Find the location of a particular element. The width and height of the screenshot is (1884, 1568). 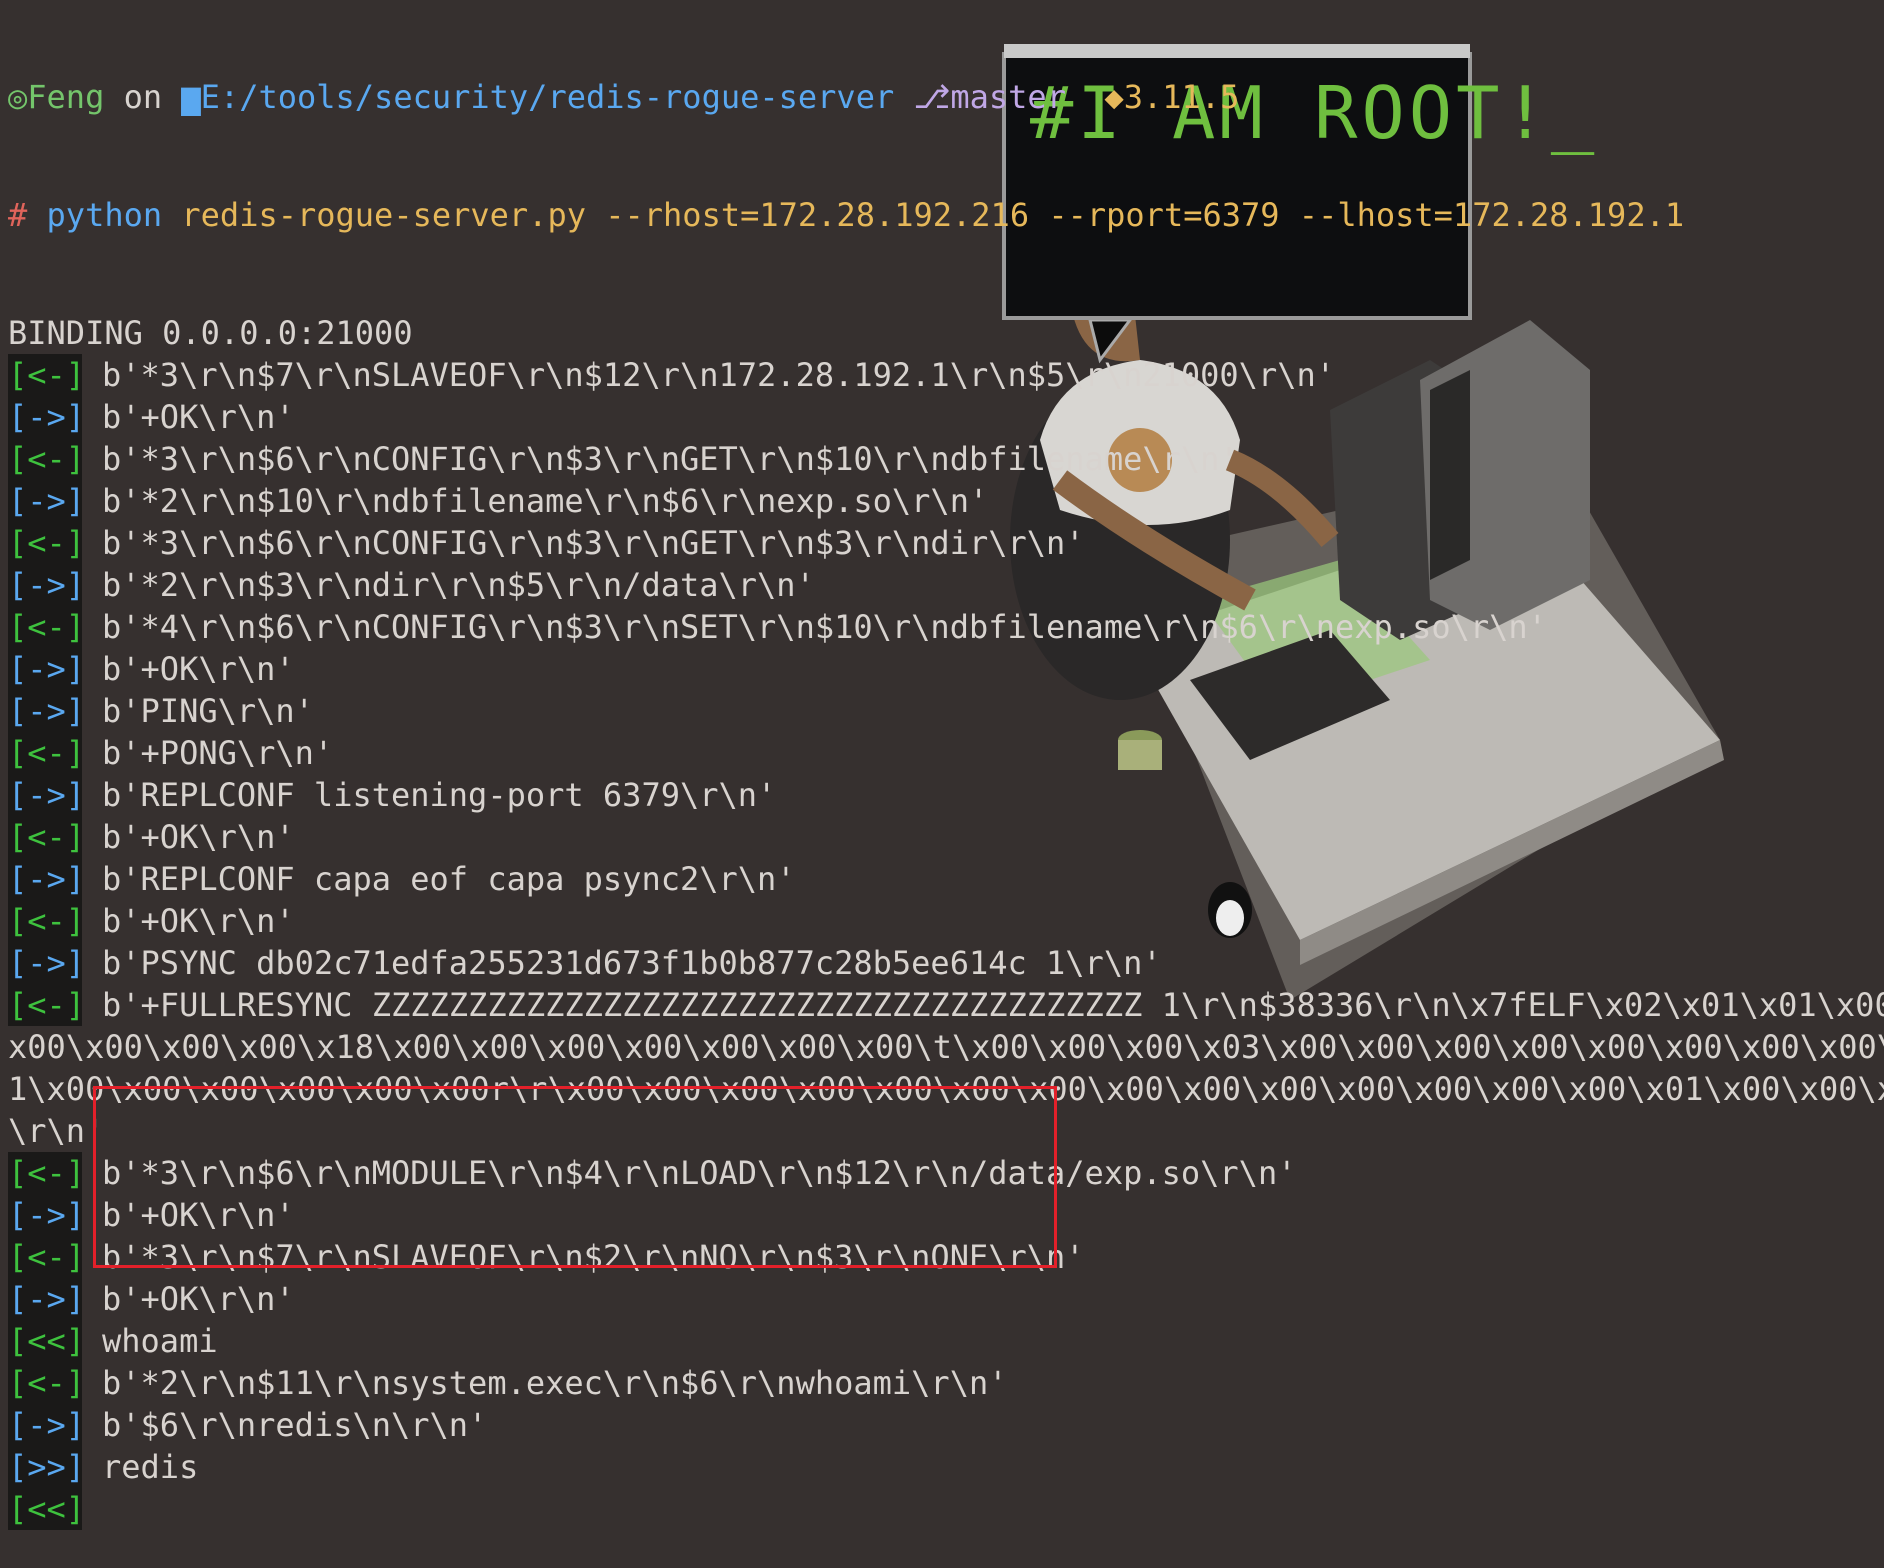

user-icon: ◎ is located at coordinates (18, 97).